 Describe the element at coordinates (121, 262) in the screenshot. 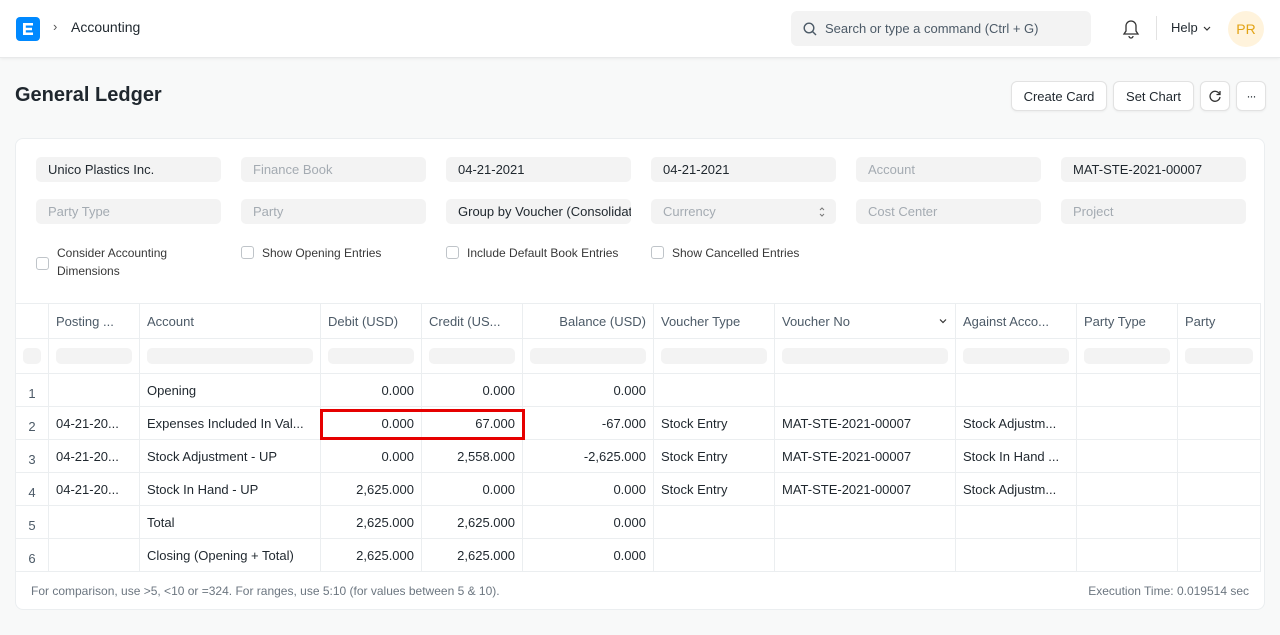

I see `accounting-dimensions-checkbox: Consider Accounting Dimensions` at that location.